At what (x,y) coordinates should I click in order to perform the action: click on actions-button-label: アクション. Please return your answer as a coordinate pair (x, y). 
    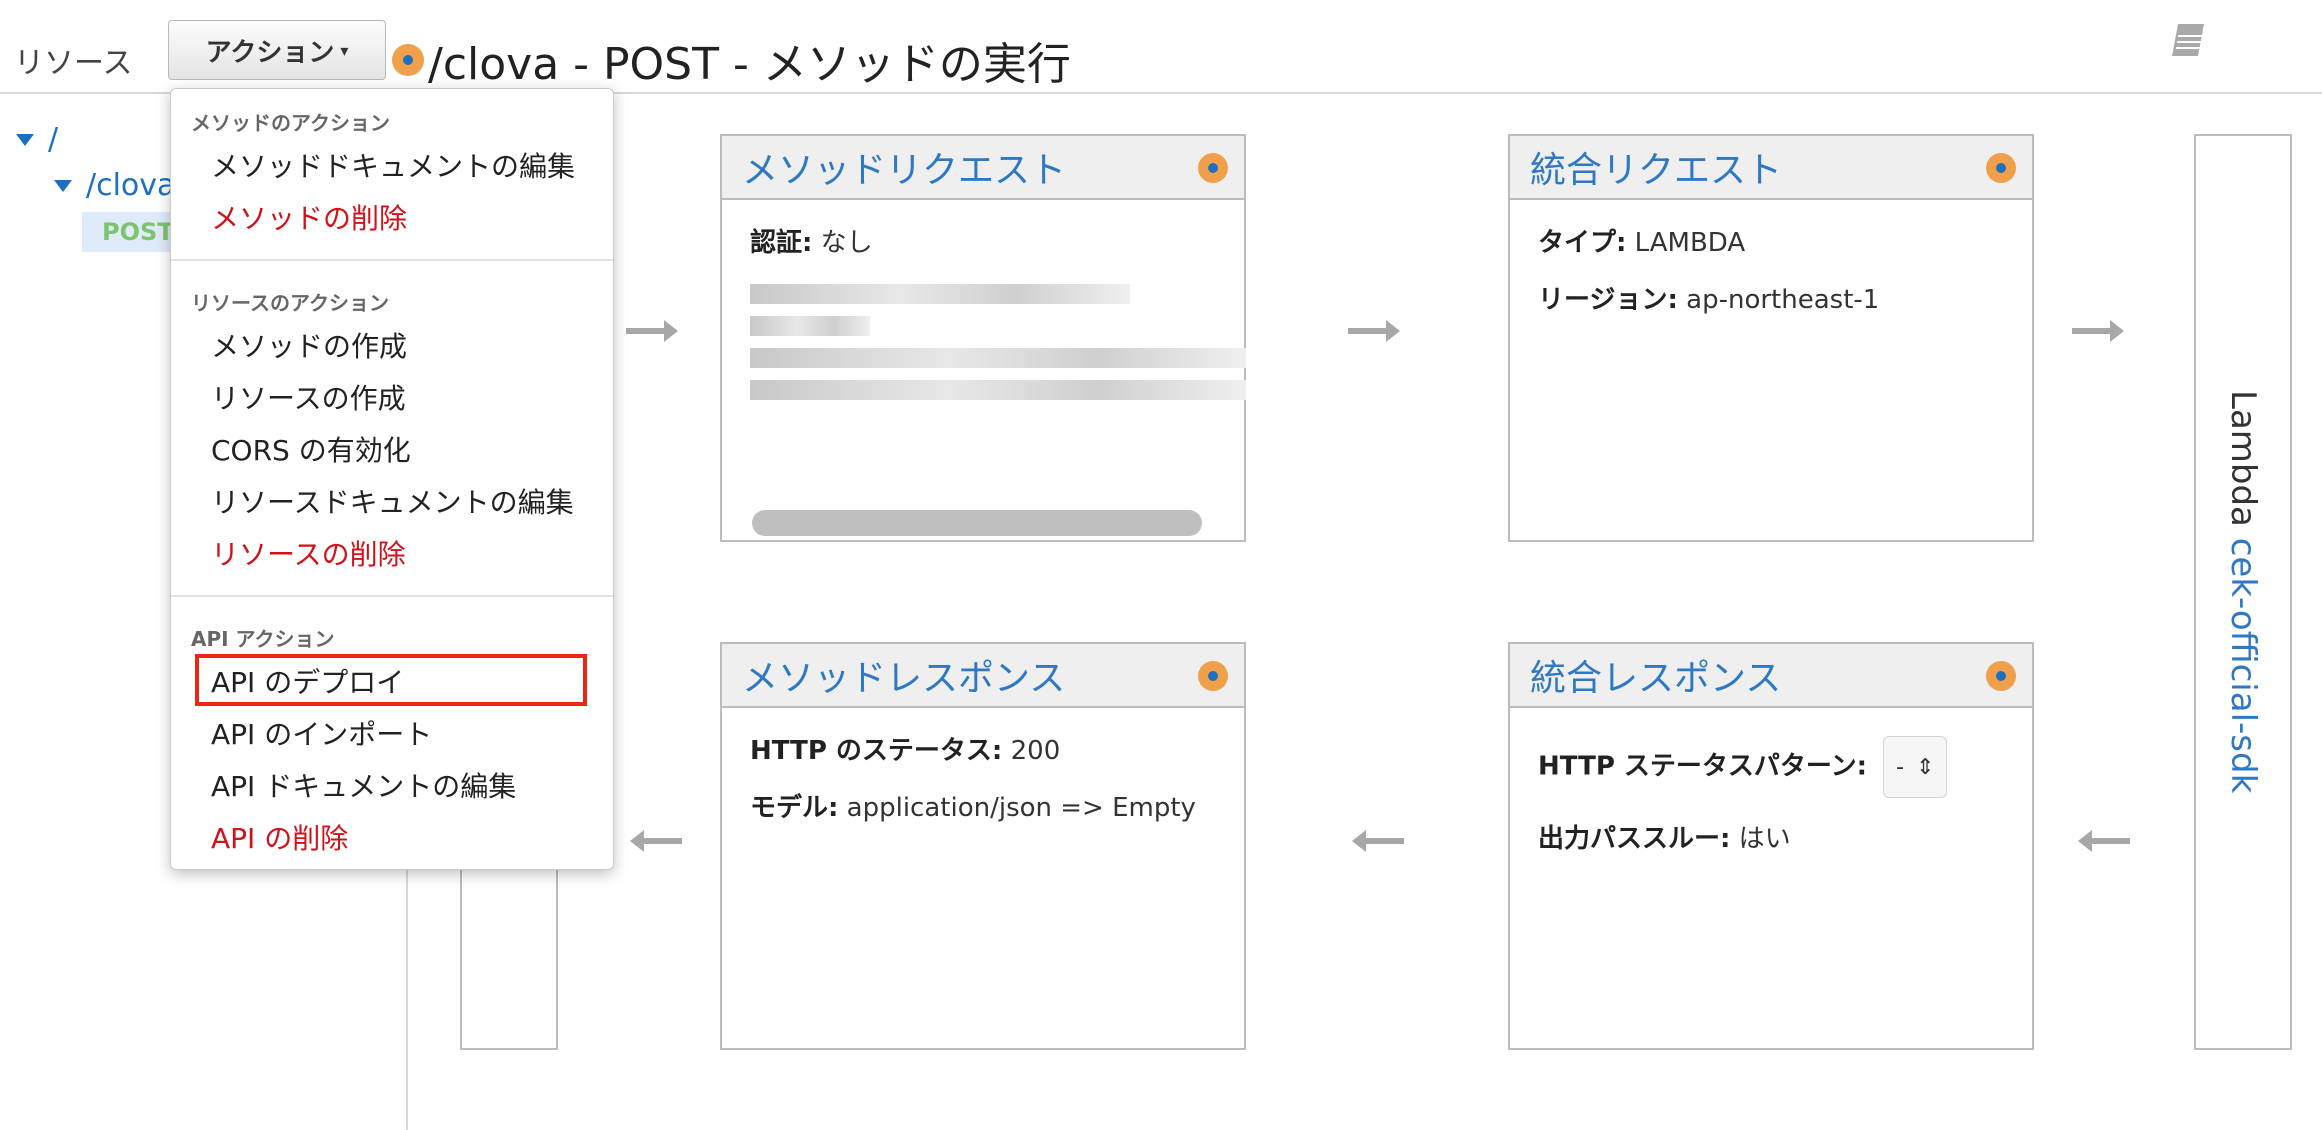
    Looking at the image, I should click on (270, 52).